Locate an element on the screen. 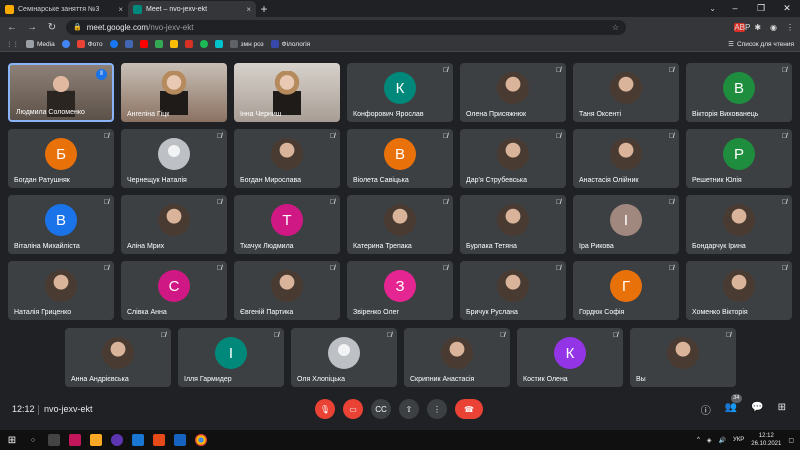 Image resolution: width=800 pixels, height=450 pixels. task-view-icon is located at coordinates (54, 440).